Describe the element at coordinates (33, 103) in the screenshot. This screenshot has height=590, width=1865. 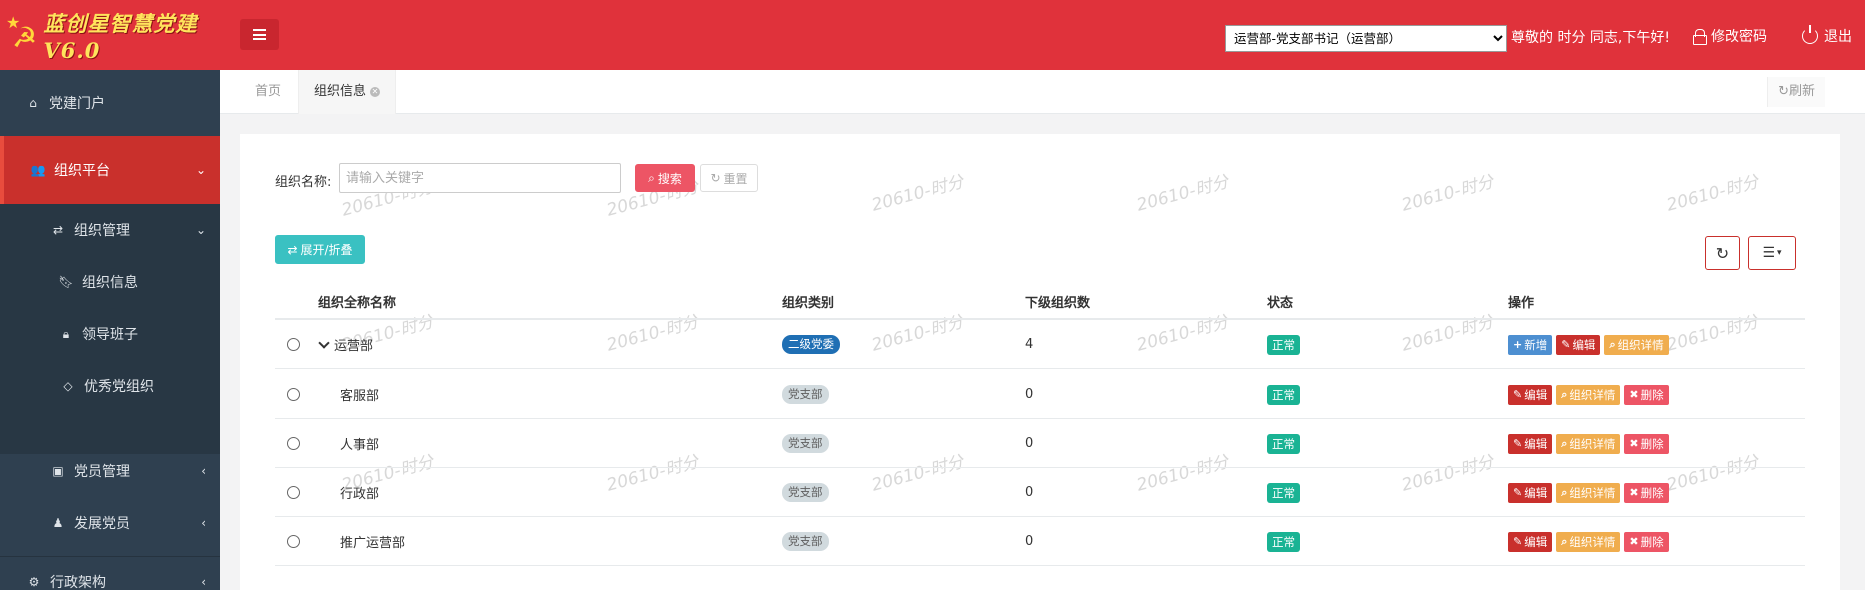
I see `home-icon: ⌂` at that location.